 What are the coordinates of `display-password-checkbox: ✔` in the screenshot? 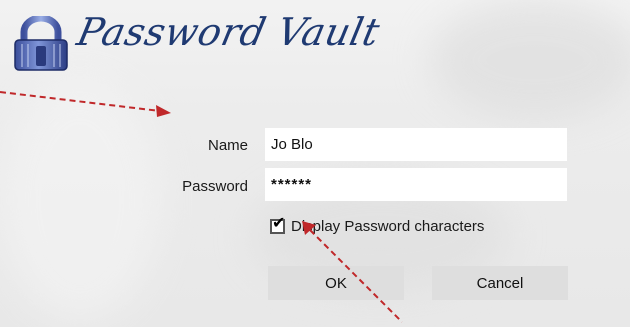 It's located at (277, 224).